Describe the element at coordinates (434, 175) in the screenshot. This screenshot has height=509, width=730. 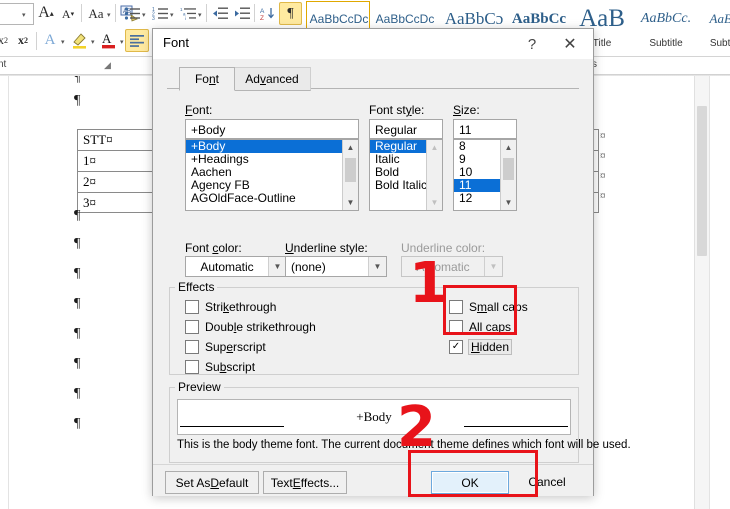
I see `font-style-list-scrollbar: ▲ ▼` at that location.